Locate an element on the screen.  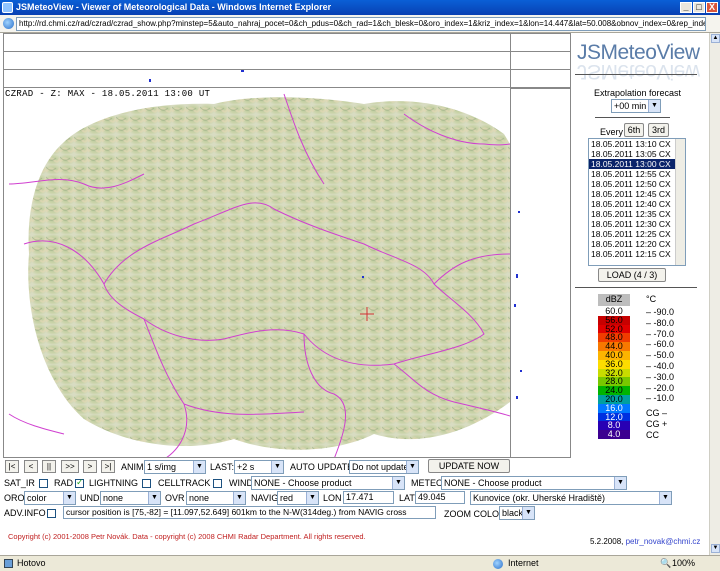
dbz-title: dBZ is located at coordinates (614, 300).